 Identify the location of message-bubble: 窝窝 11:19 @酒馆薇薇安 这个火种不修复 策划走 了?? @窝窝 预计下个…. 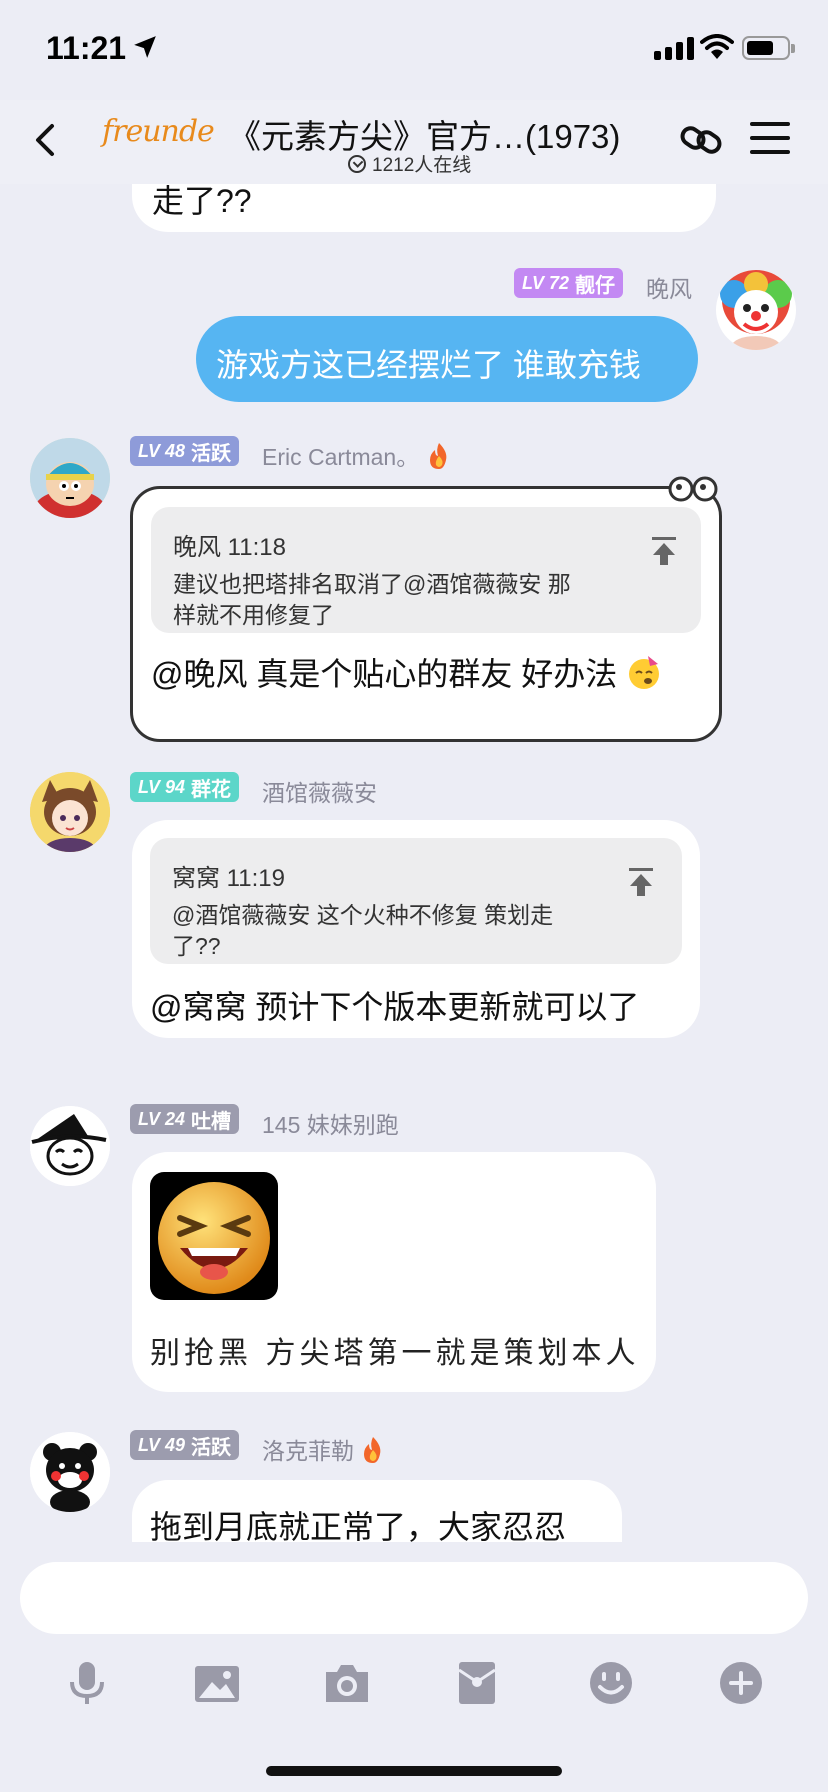
(416, 929).